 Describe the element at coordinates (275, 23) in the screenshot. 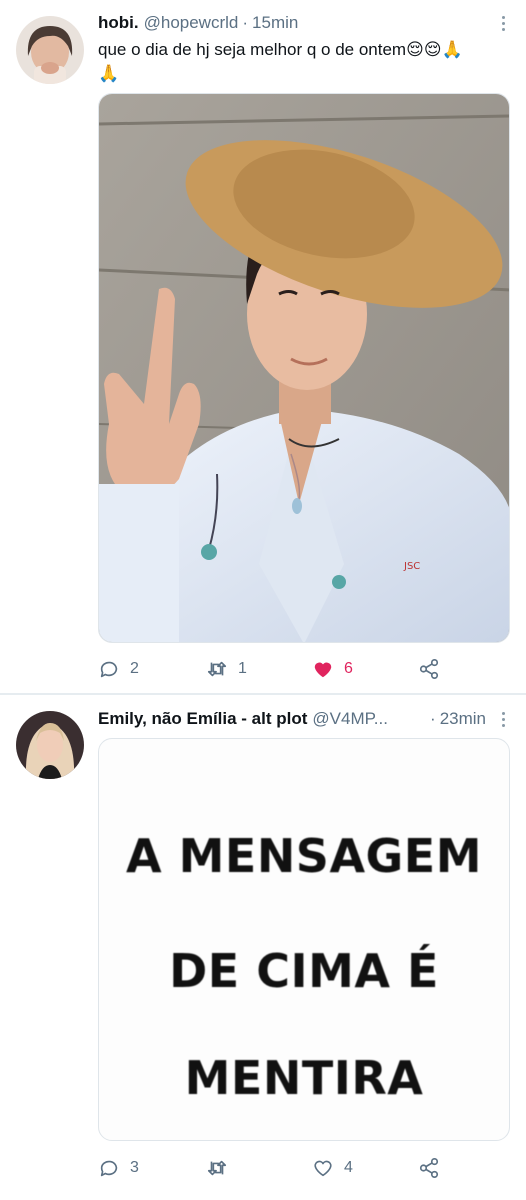

I see `timestamp: 15min` at that location.